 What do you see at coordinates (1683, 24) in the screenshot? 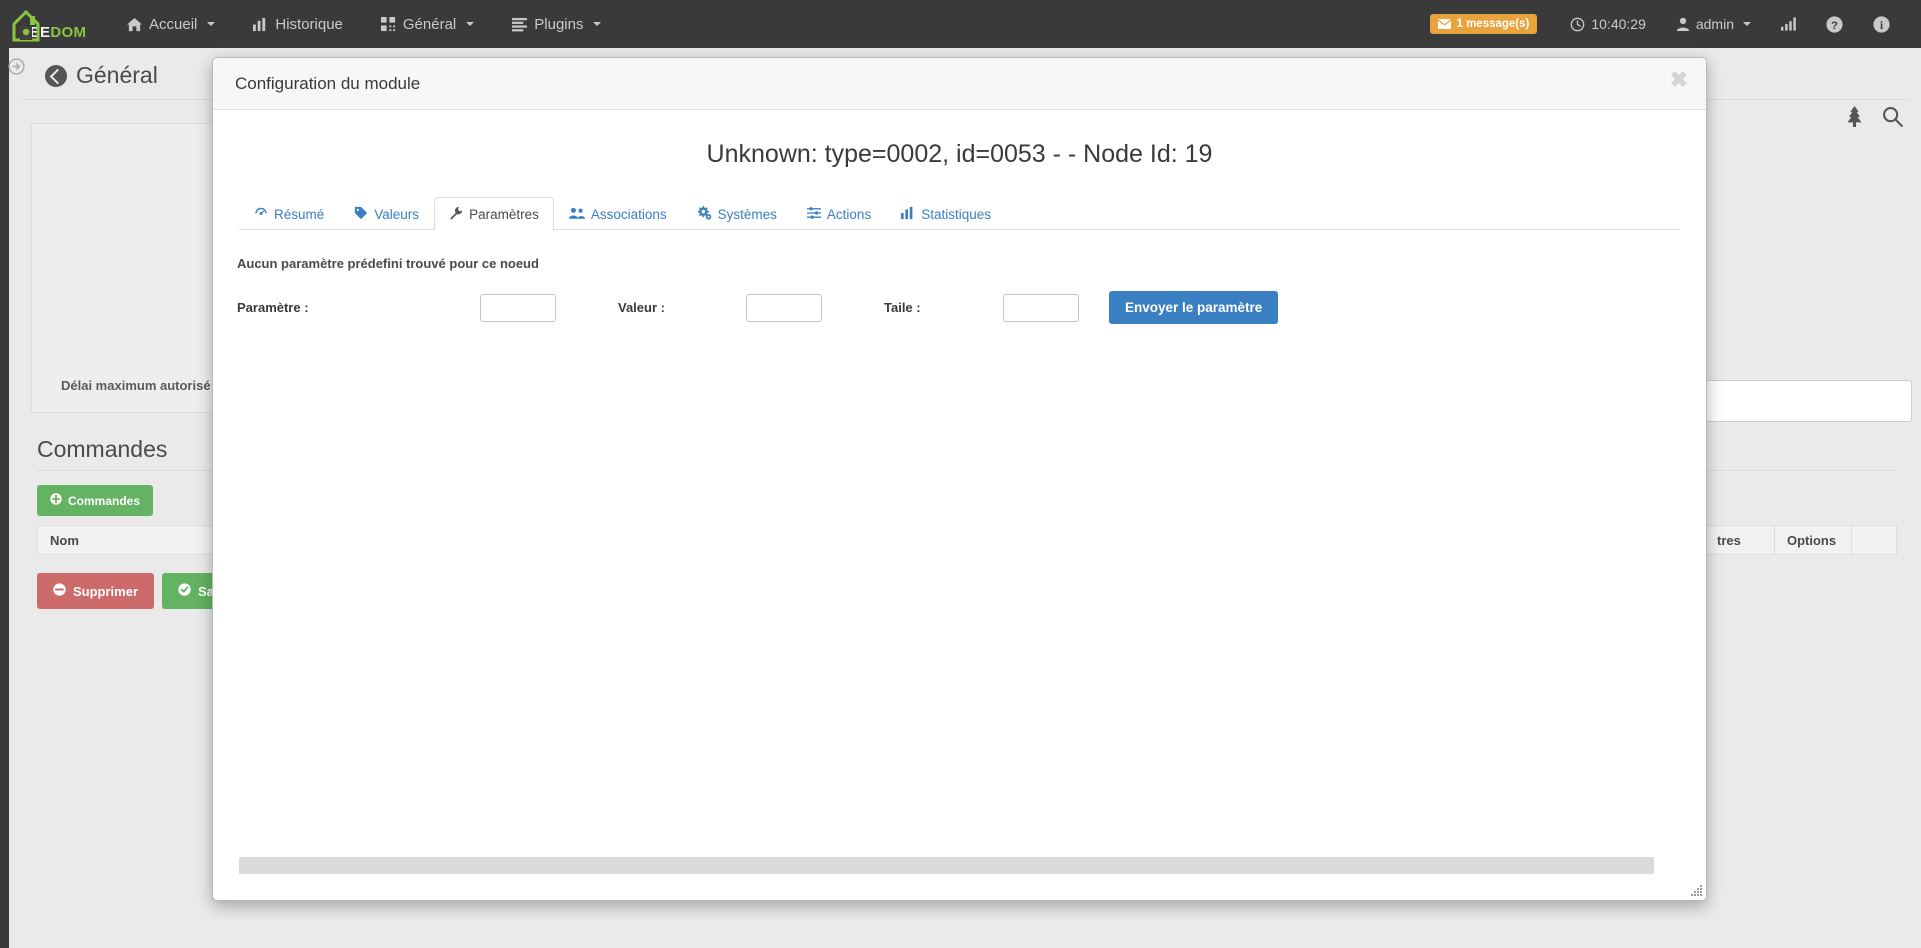
I see `user-icon` at bounding box center [1683, 24].